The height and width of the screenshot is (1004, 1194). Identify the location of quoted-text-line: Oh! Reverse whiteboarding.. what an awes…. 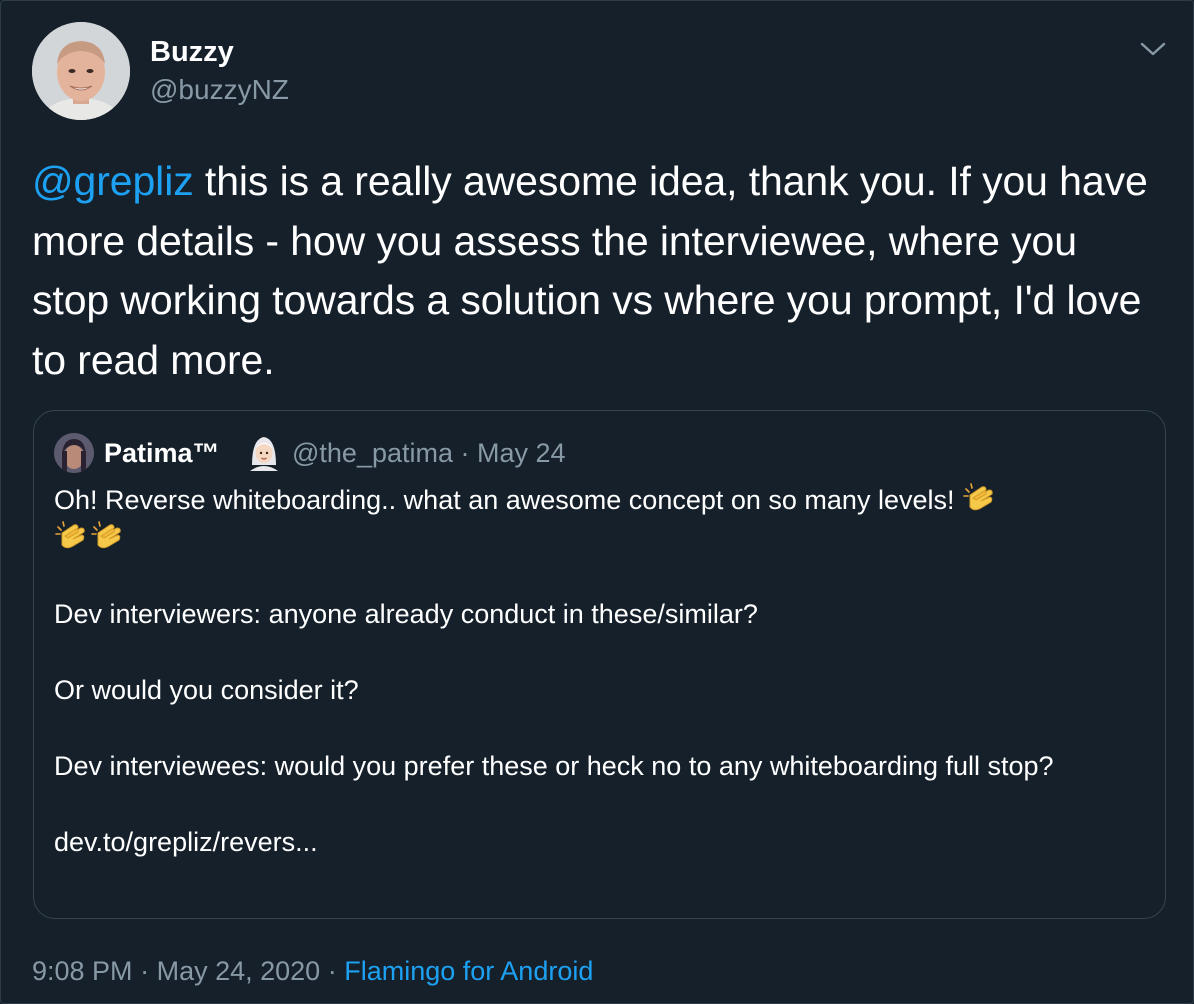
(594, 519).